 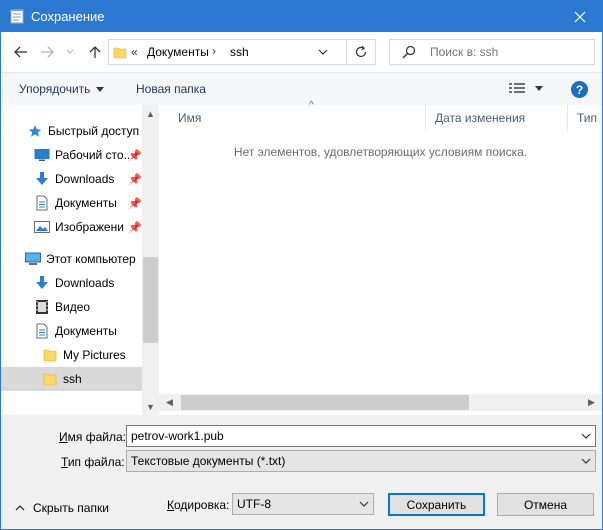 I want to click on new-folder-button: Новая папка, so click(x=171, y=89).